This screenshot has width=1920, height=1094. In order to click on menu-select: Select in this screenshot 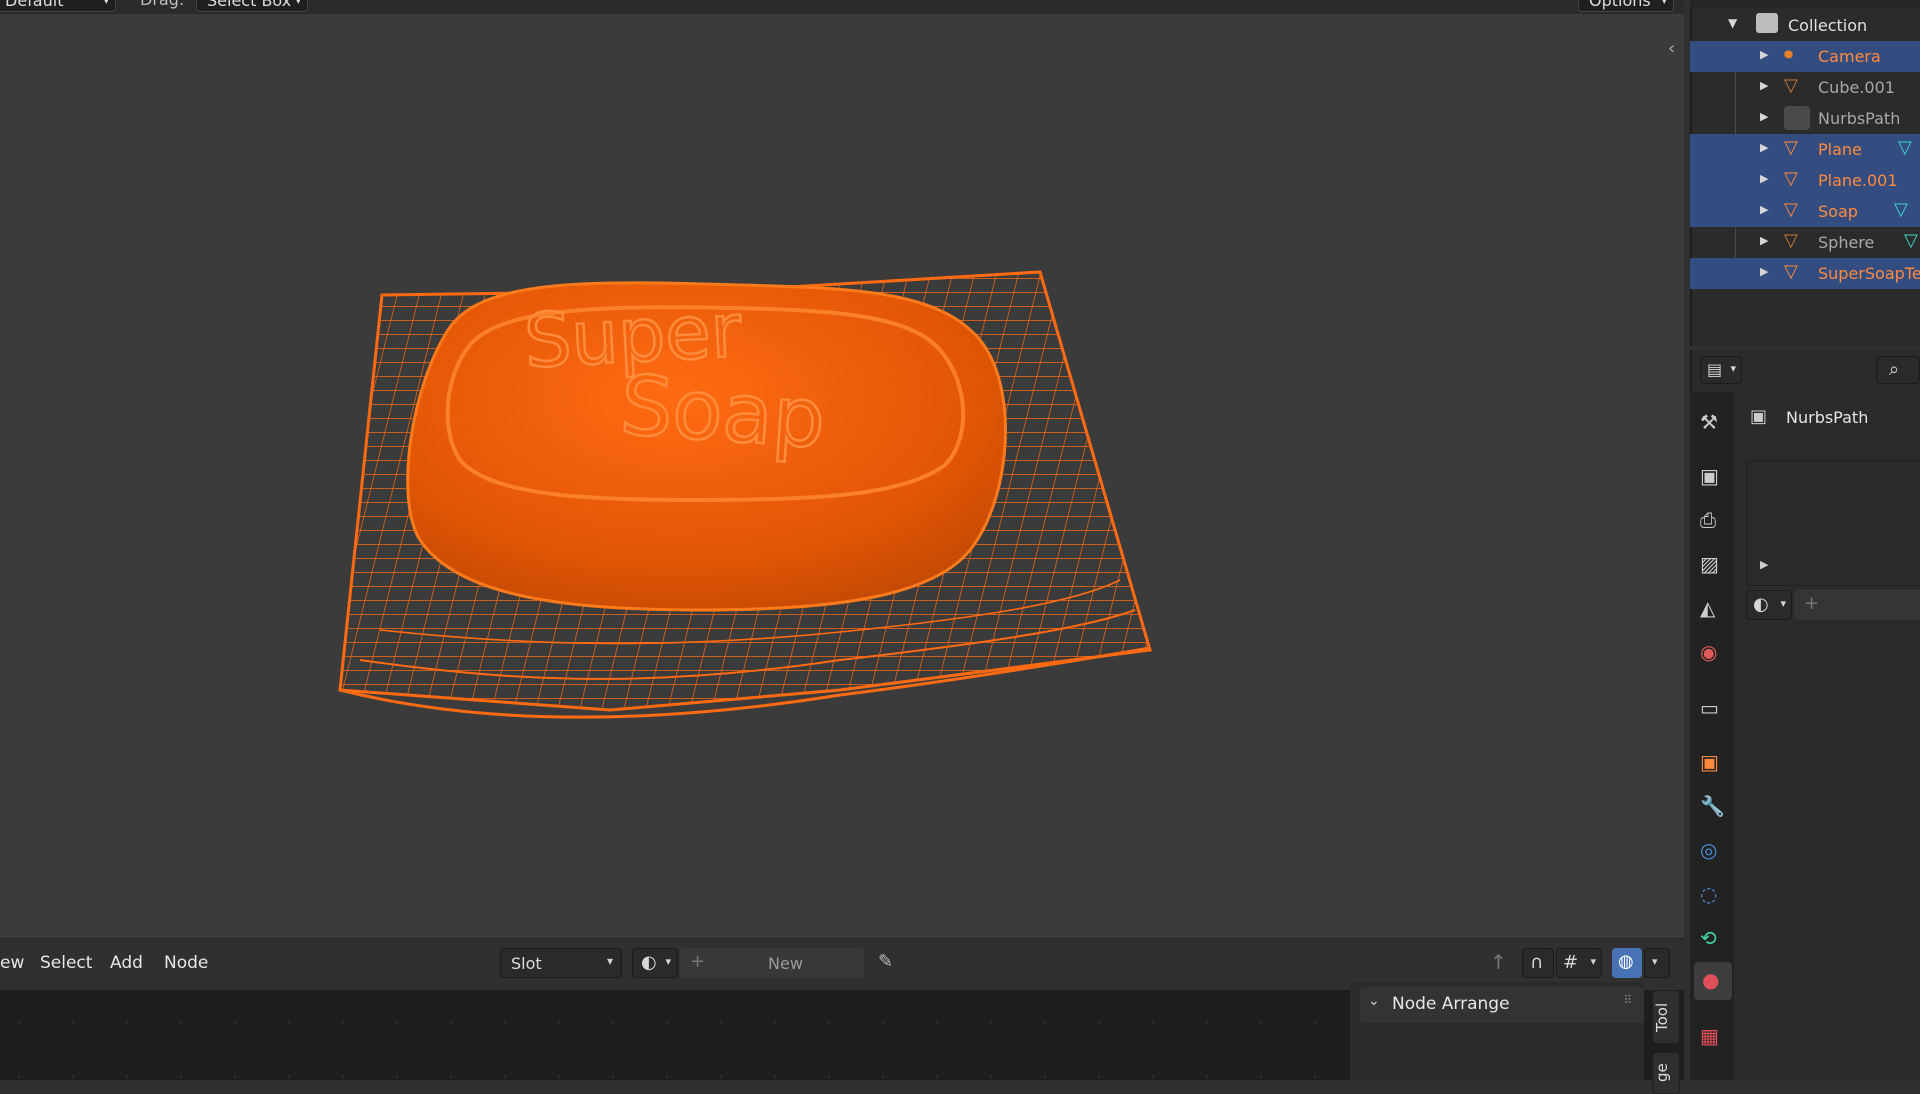, I will do `click(66, 963)`.